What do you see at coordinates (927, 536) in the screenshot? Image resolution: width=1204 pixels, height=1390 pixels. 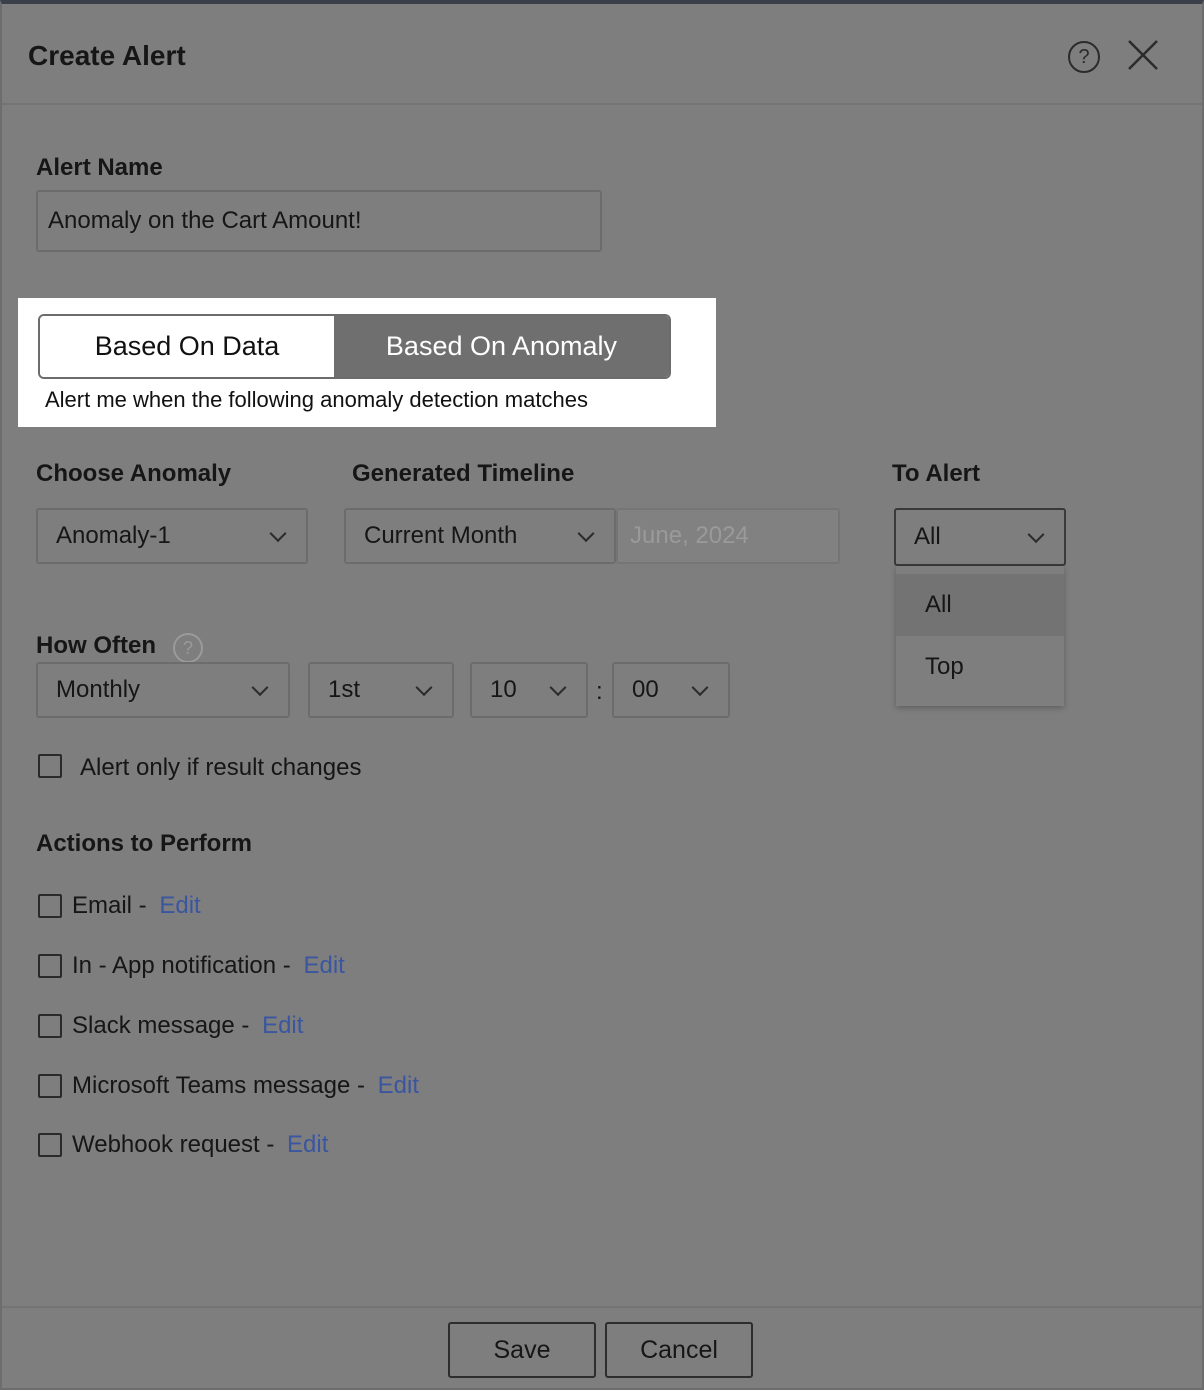 I see `to-alert-select-value: All` at bounding box center [927, 536].